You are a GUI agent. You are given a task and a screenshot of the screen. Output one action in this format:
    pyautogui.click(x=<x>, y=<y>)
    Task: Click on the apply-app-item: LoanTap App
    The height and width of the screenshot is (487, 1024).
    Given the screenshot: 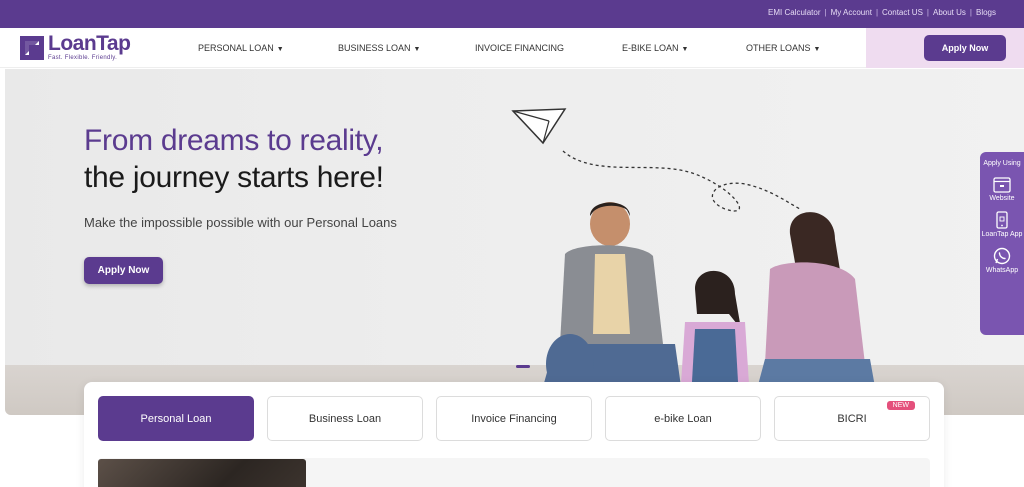 What is the action you would take?
    pyautogui.click(x=1002, y=225)
    